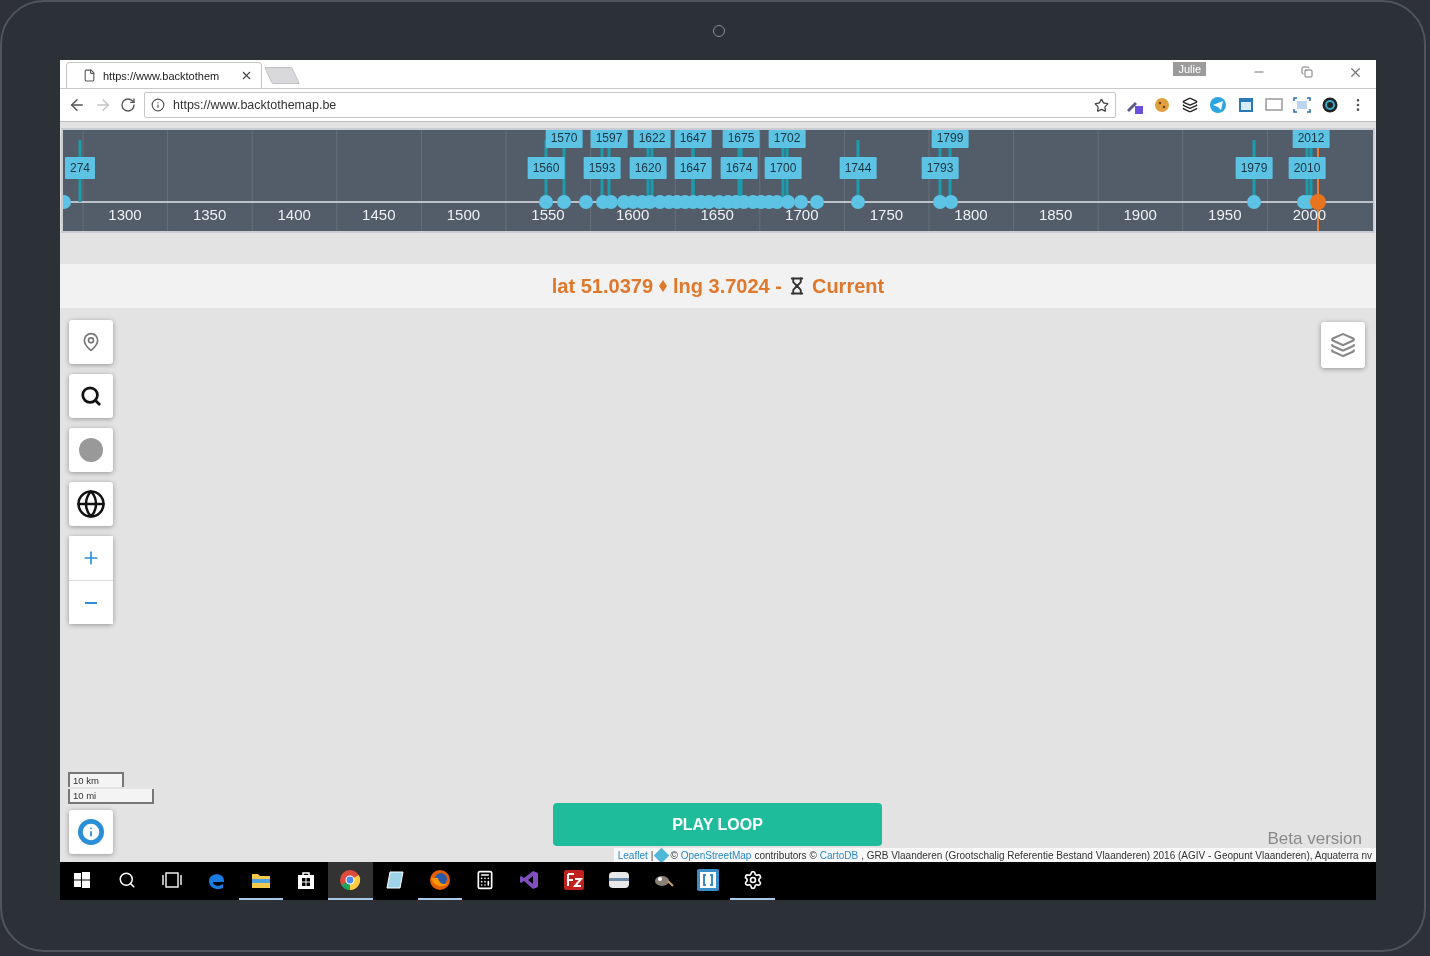 This screenshot has width=1430, height=956. I want to click on imperial-scale: 10 mi, so click(111, 796).